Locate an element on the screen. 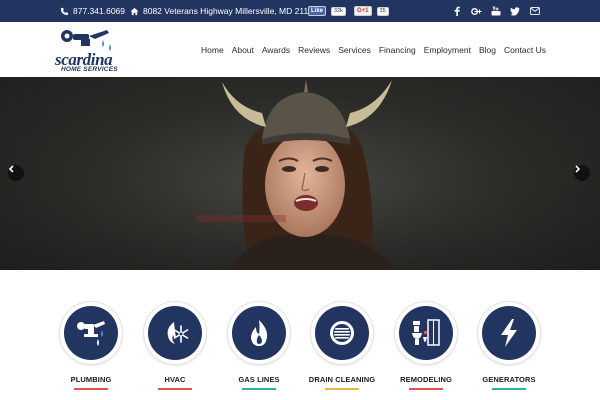  facebook-like-widget: Like 32k is located at coordinates (327, 11).